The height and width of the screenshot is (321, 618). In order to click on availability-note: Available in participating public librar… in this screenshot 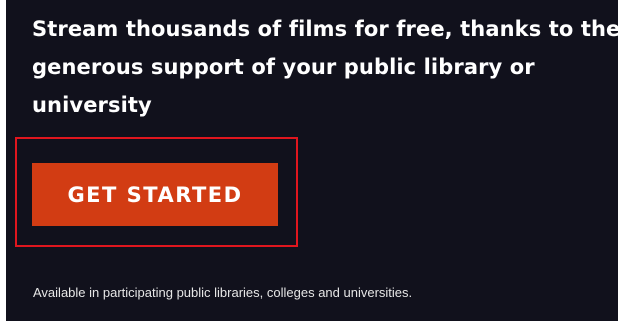, I will do `click(223, 292)`.